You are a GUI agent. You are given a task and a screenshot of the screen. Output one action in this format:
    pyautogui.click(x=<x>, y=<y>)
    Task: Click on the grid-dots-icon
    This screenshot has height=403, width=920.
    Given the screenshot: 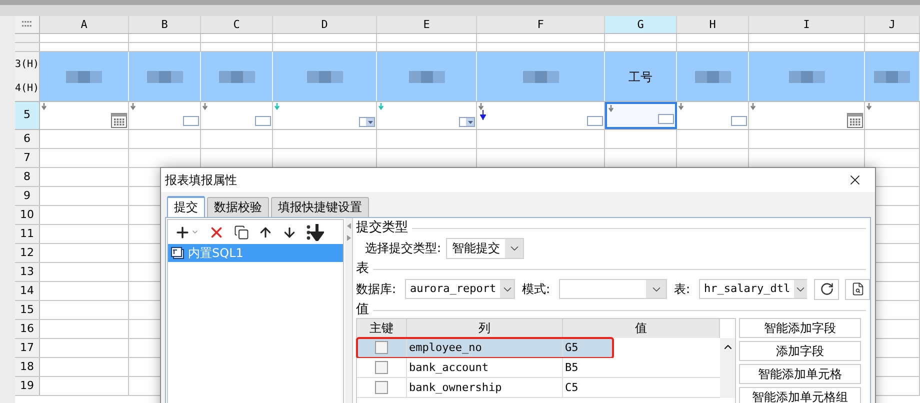 What is the action you would take?
    pyautogui.click(x=27, y=24)
    